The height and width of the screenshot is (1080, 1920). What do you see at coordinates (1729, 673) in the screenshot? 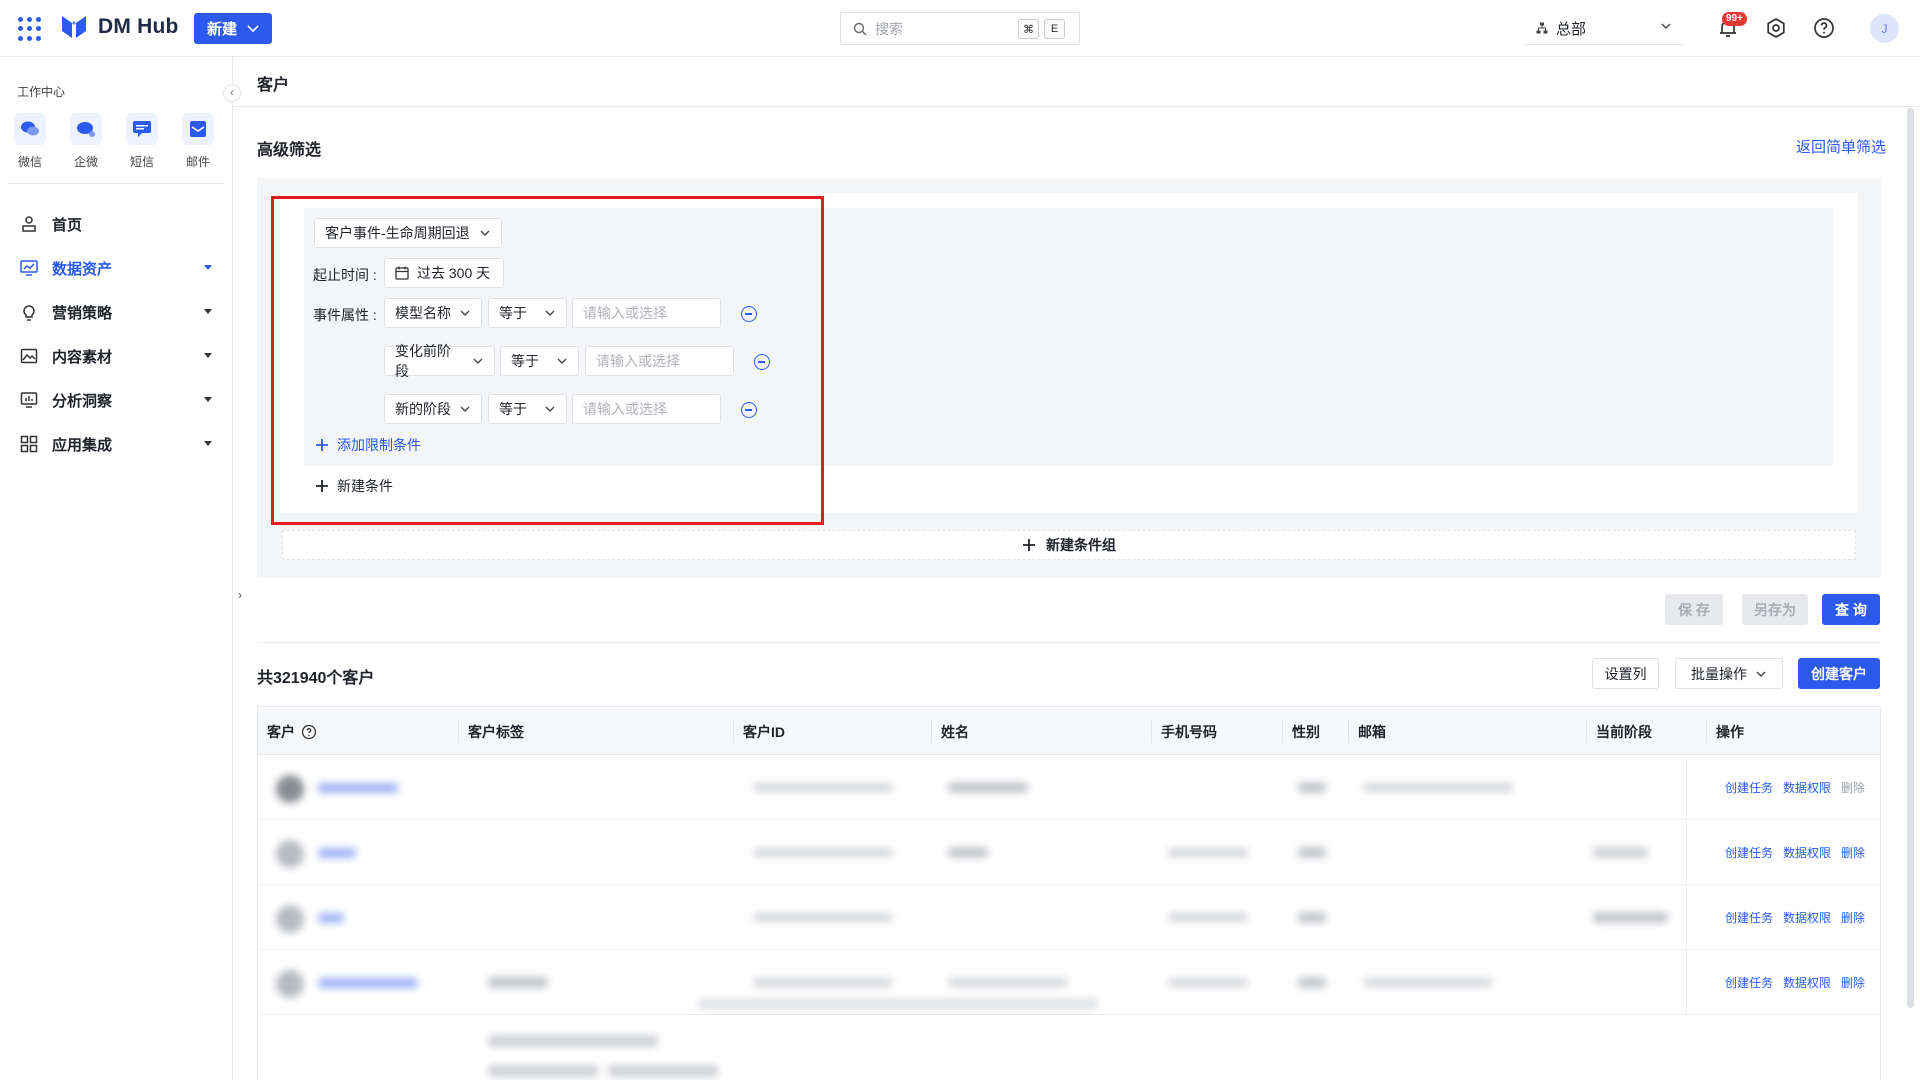
I see `batch-operations-button: 批量操作` at bounding box center [1729, 673].